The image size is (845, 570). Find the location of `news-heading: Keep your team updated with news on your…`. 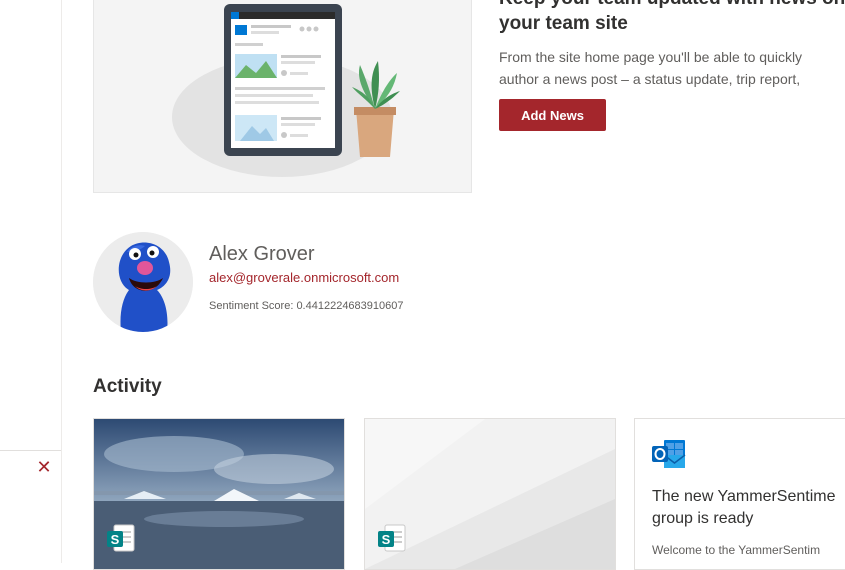

news-heading: Keep your team updated with news on your… is located at coordinates (672, 18).